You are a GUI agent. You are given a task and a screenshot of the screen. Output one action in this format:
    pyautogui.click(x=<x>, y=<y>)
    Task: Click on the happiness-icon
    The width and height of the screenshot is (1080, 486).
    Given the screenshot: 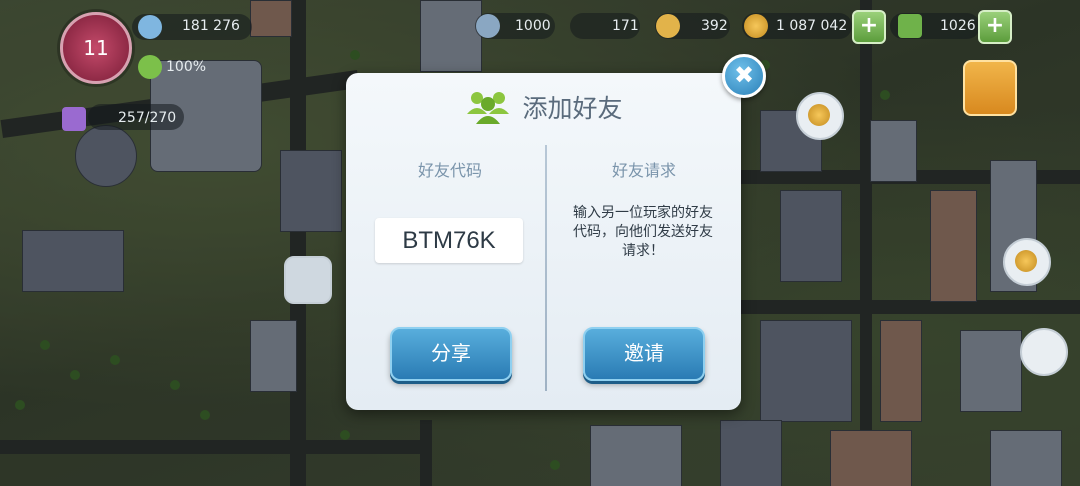 What is the action you would take?
    pyautogui.click(x=150, y=67)
    